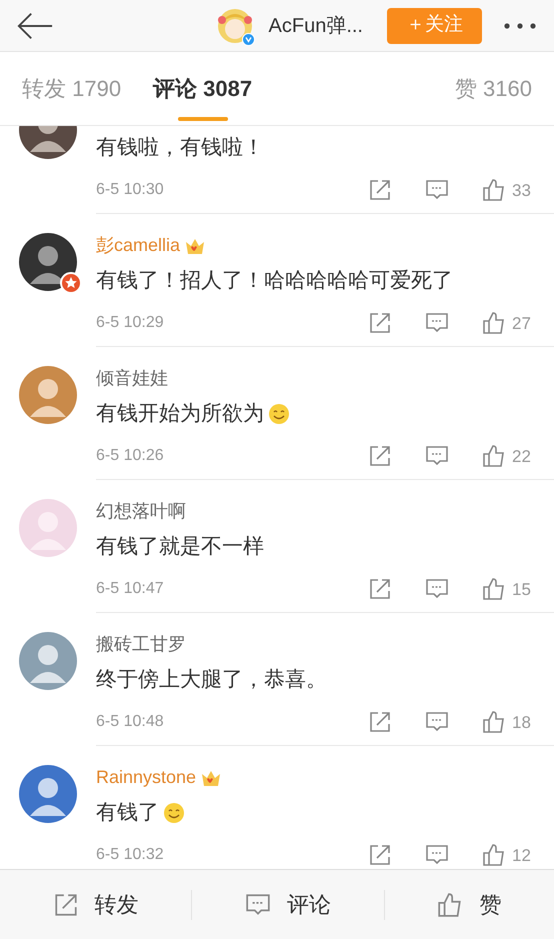 Image resolution: width=554 pixels, height=939 pixels. I want to click on comment-time: 6-5 10:29, so click(130, 323).